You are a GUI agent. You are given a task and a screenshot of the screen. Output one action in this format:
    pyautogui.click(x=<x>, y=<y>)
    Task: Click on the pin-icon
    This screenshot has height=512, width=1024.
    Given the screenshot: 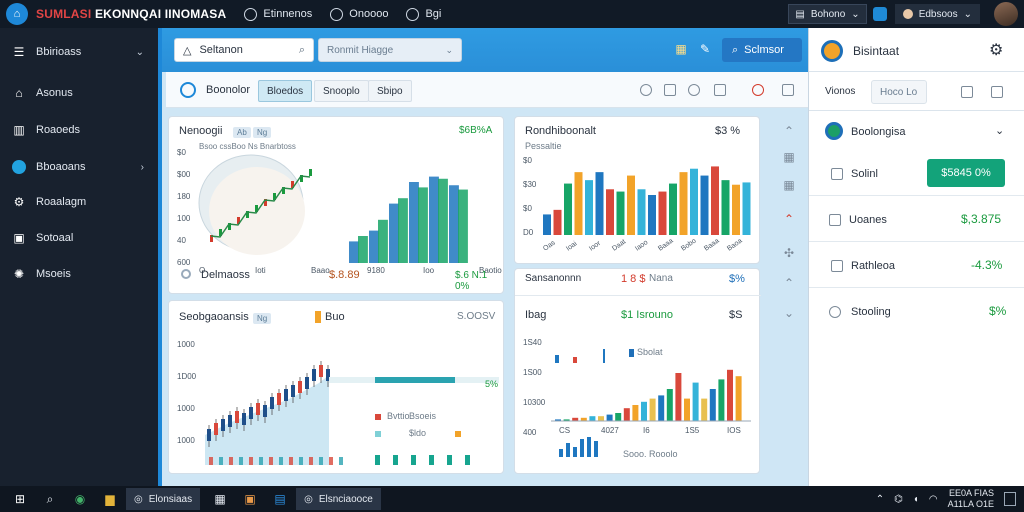 What is the action you would take?
    pyautogui.click(x=694, y=90)
    